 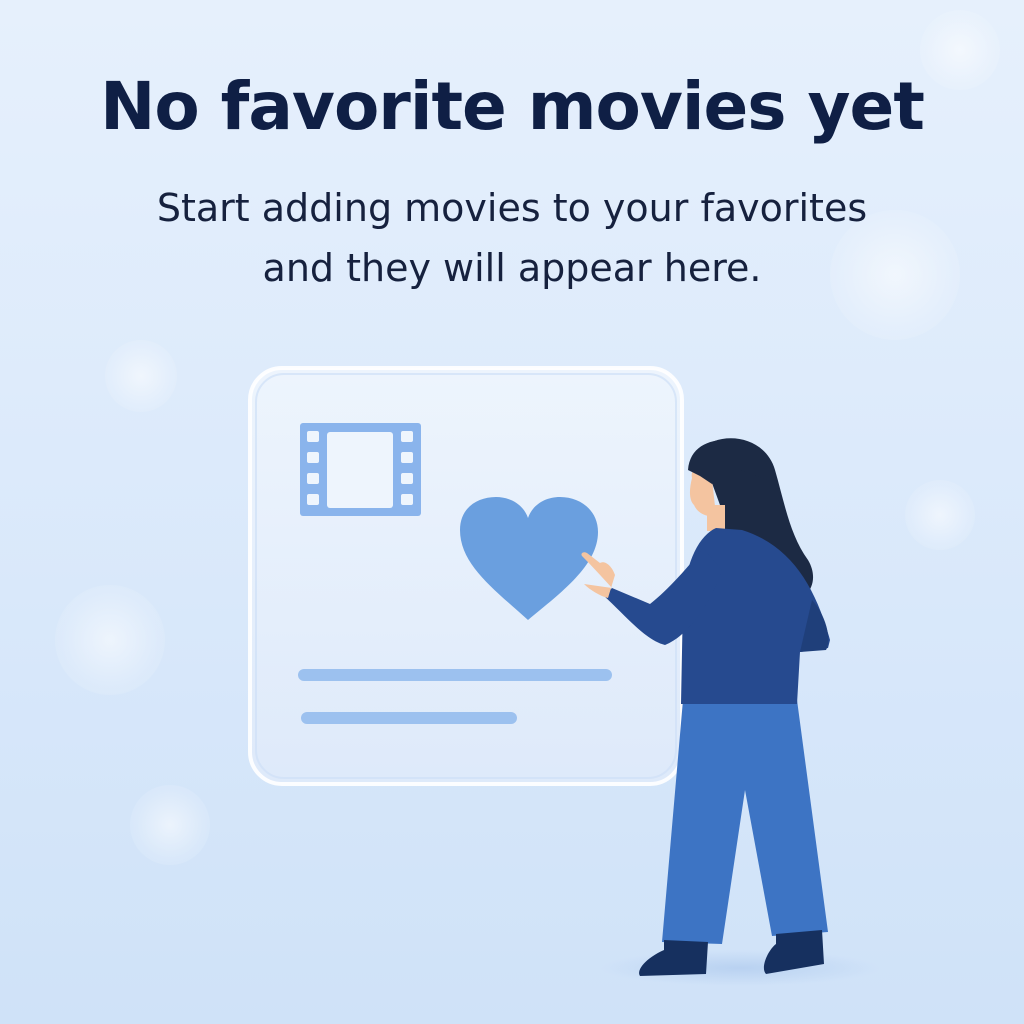 What do you see at coordinates (360, 469) in the screenshot?
I see `film-strip-icon` at bounding box center [360, 469].